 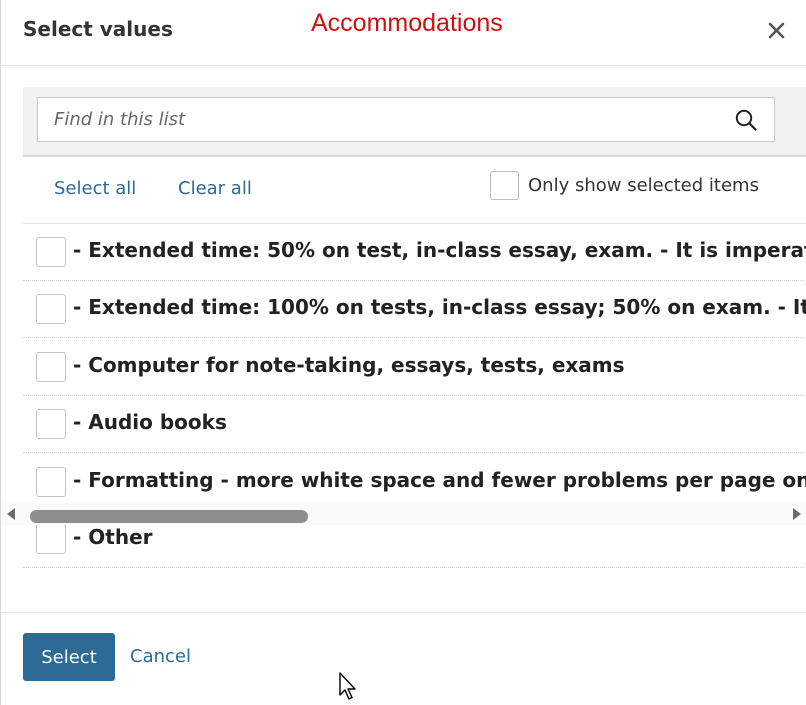 I want to click on select-button: Select, so click(x=69, y=657).